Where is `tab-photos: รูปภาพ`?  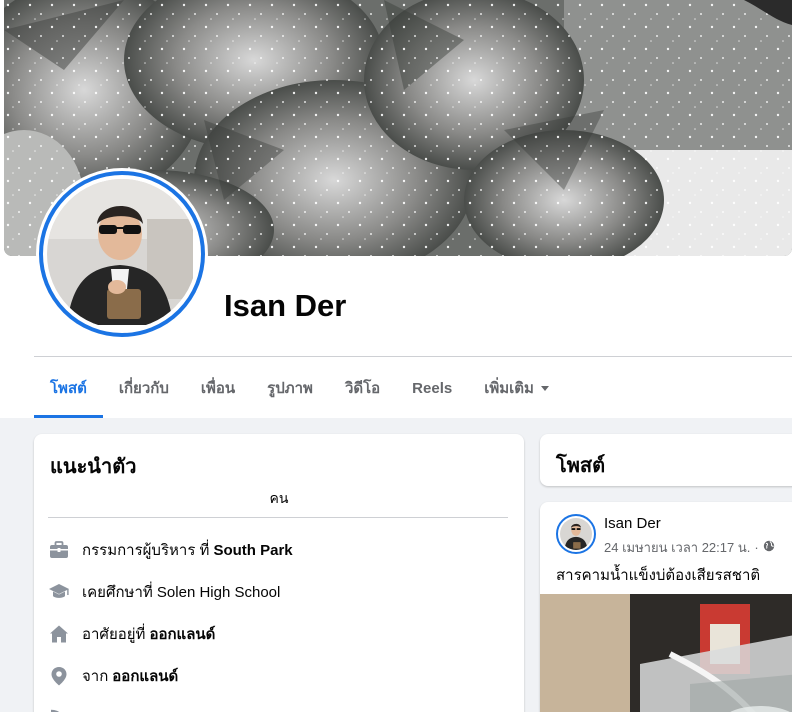
tab-photos: รูปภาพ is located at coordinates (290, 388).